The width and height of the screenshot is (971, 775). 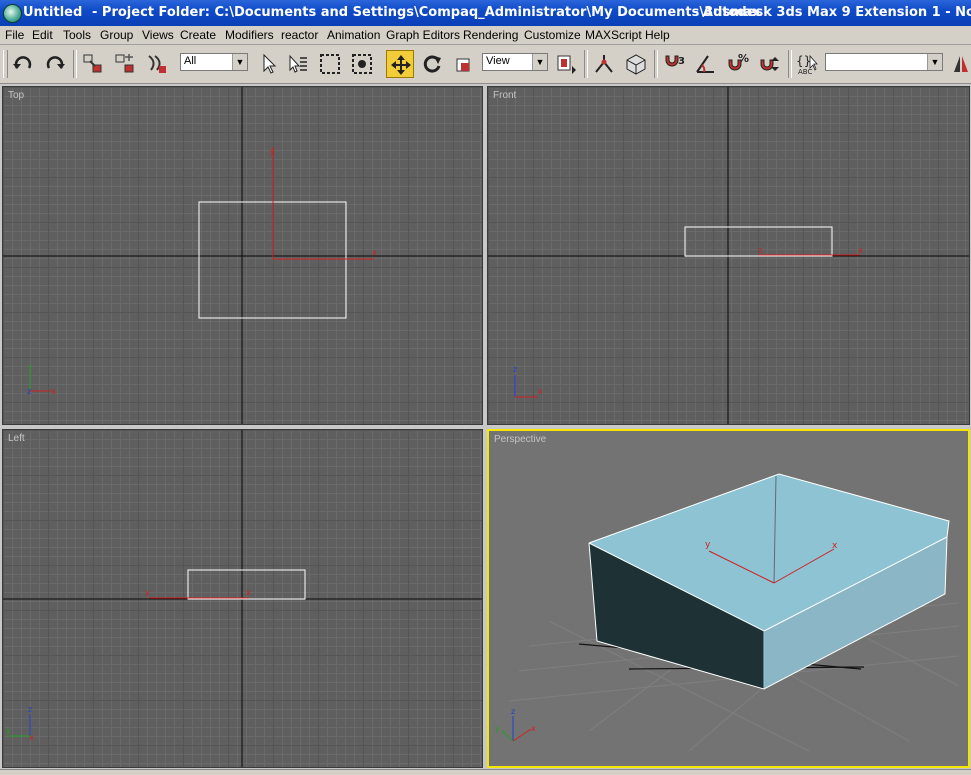 I want to click on select-by-name-button, so click(x=298, y=64).